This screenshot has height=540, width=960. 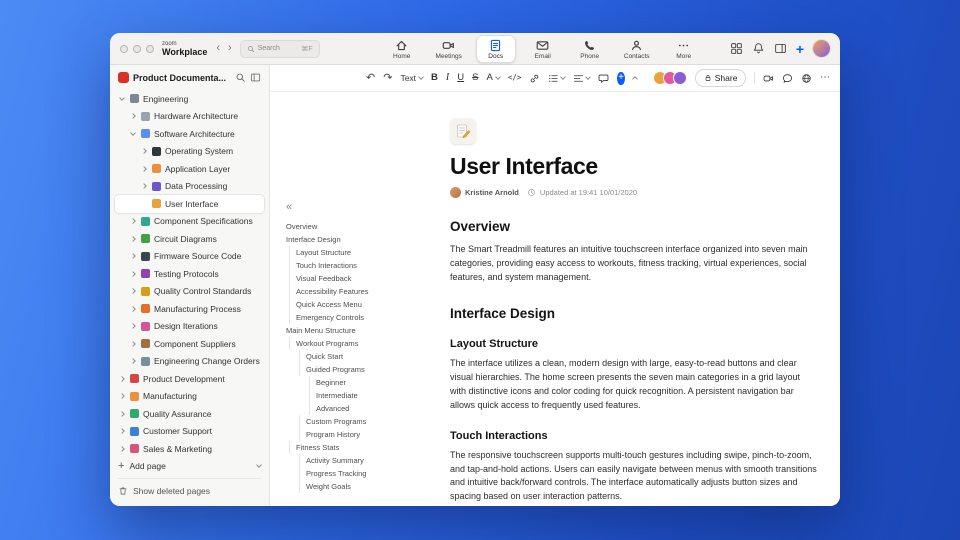 I want to click on outline-item-quick-start: Quick Start, so click(x=362, y=356).